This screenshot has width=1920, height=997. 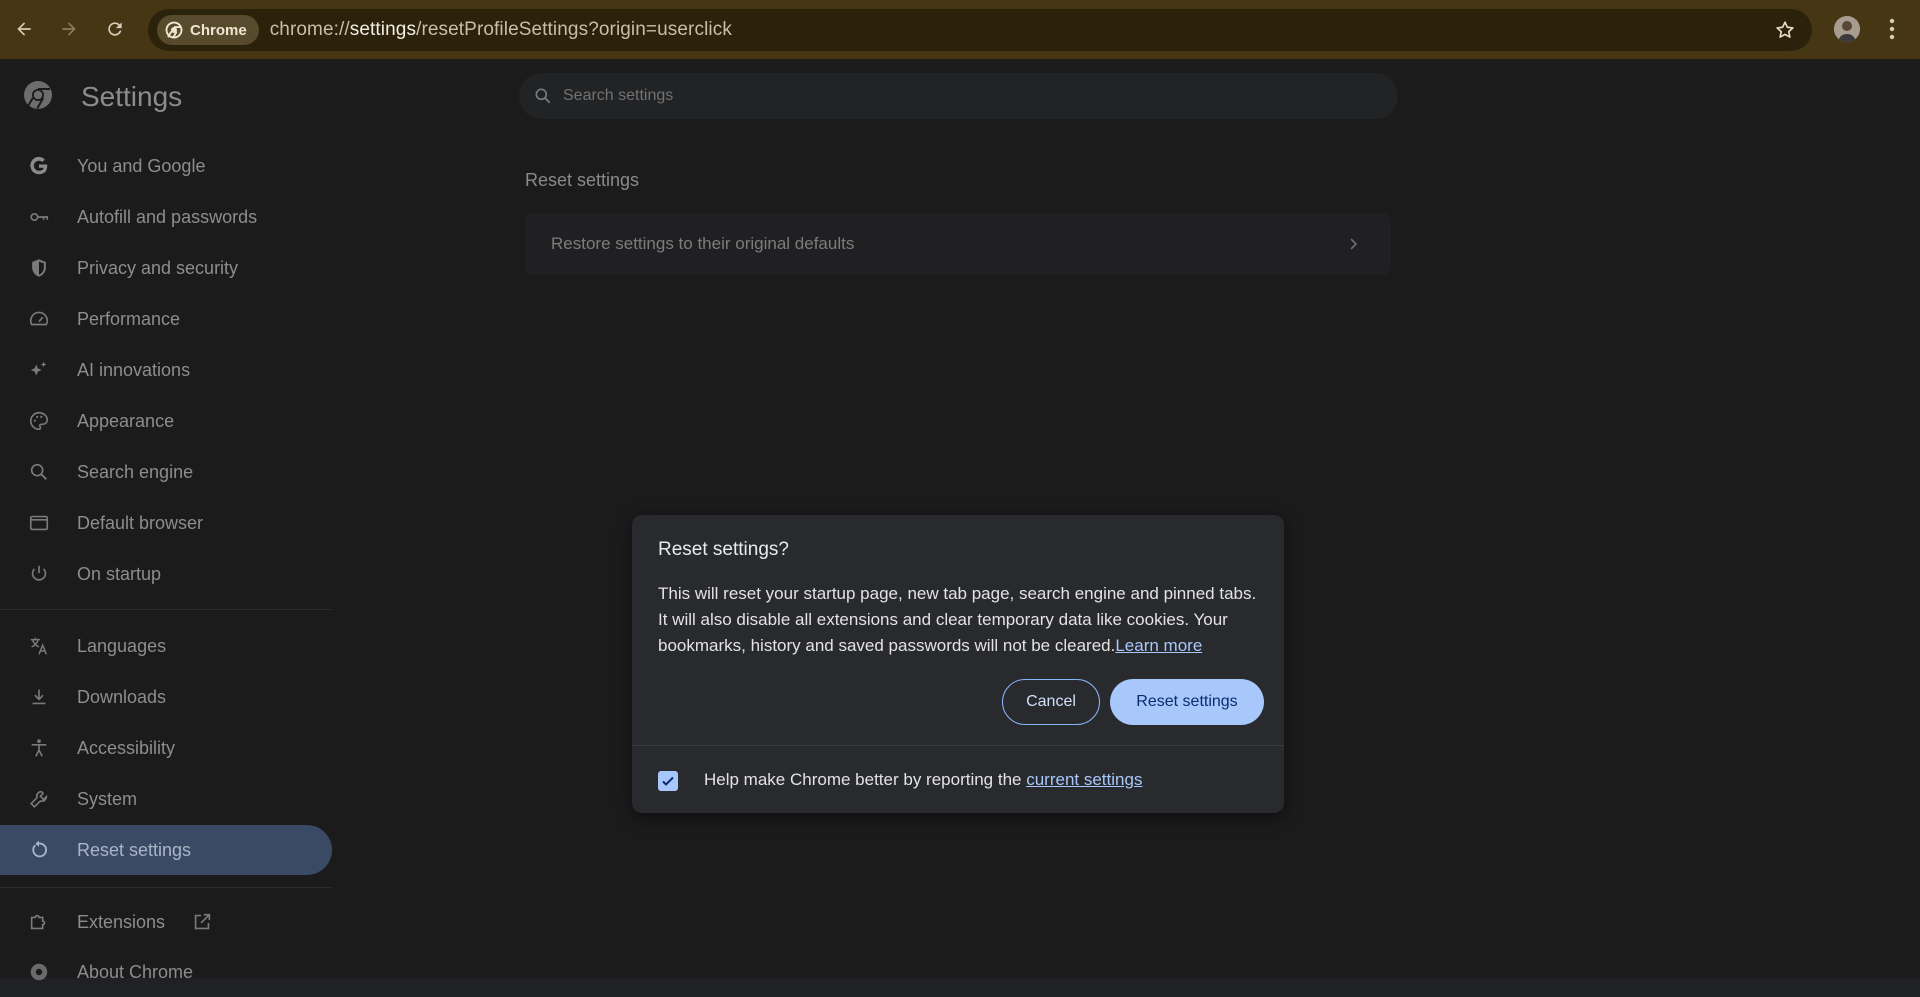 I want to click on report-settings-checkbox, so click(x=668, y=781).